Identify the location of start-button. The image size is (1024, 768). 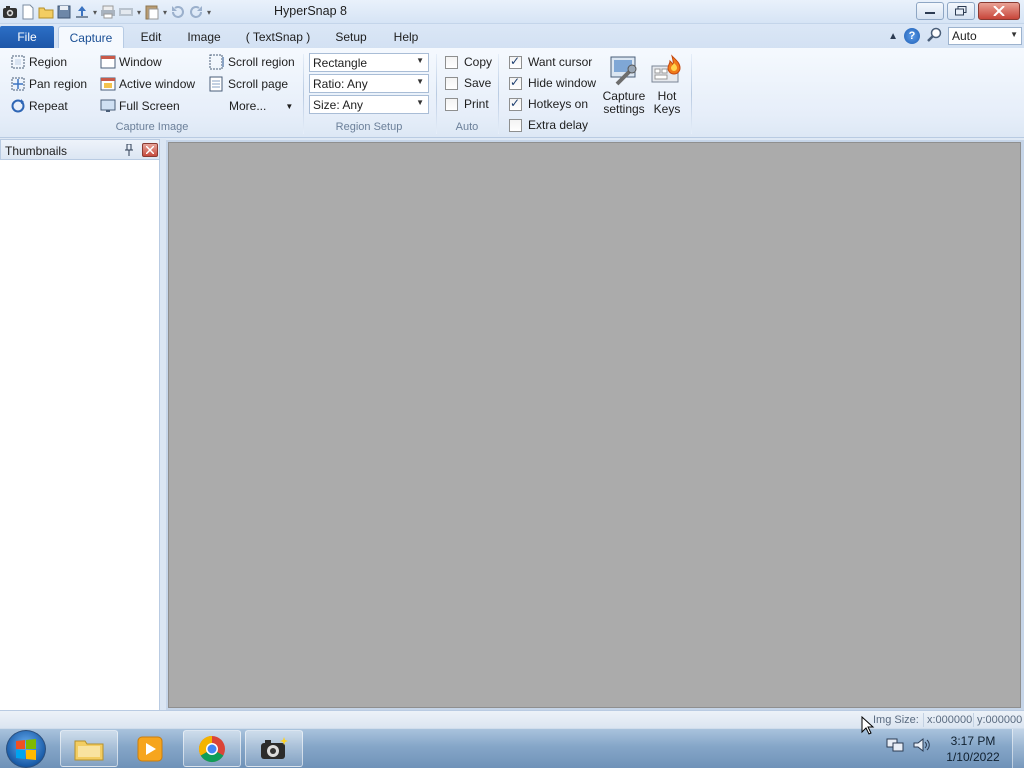
(26, 749).